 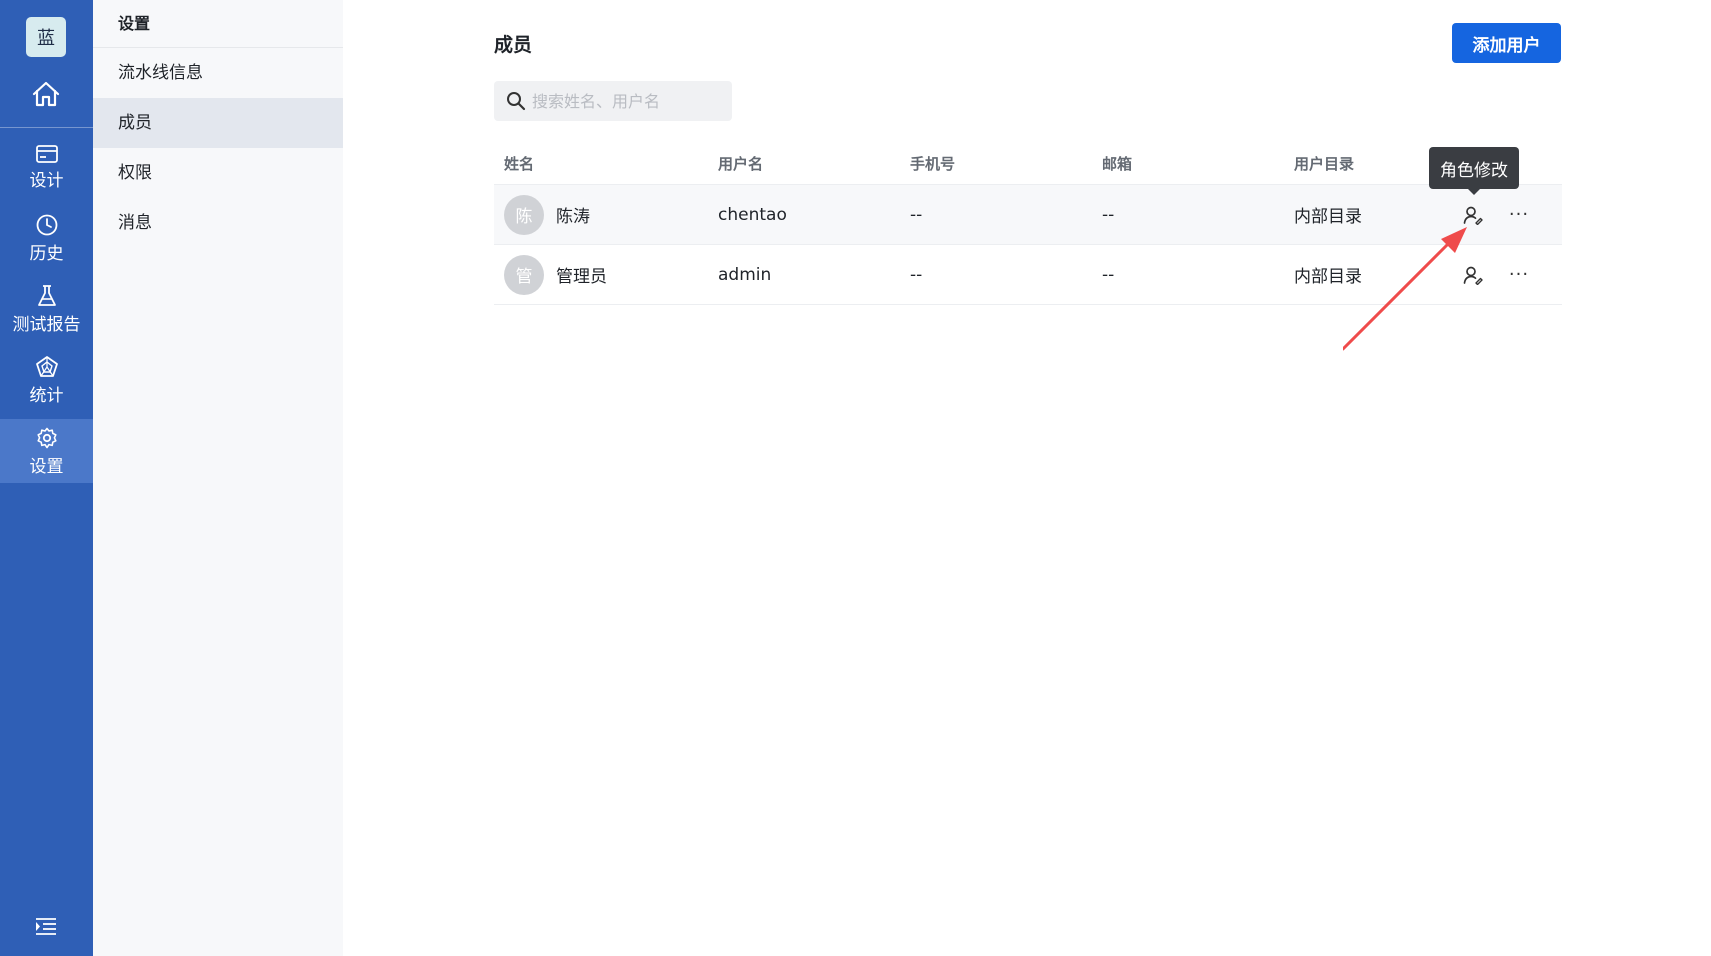 What do you see at coordinates (1474, 171) in the screenshot?
I see `role-edit-tooltip: 角色修改` at bounding box center [1474, 171].